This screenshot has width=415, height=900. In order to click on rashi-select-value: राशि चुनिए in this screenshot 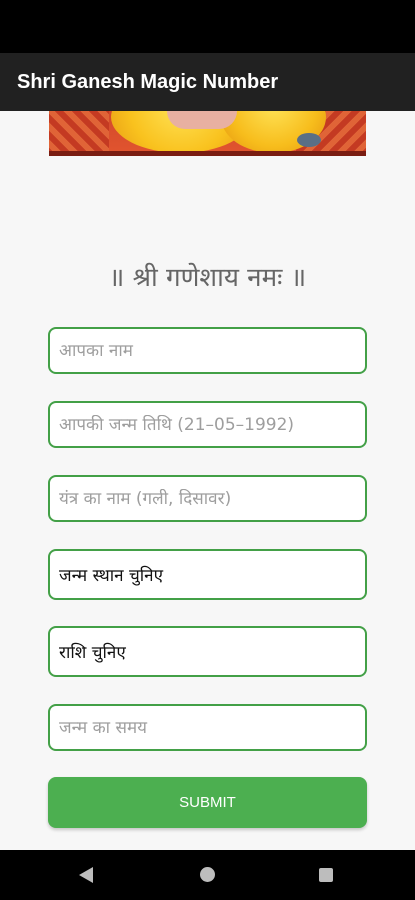, I will do `click(92, 653)`.